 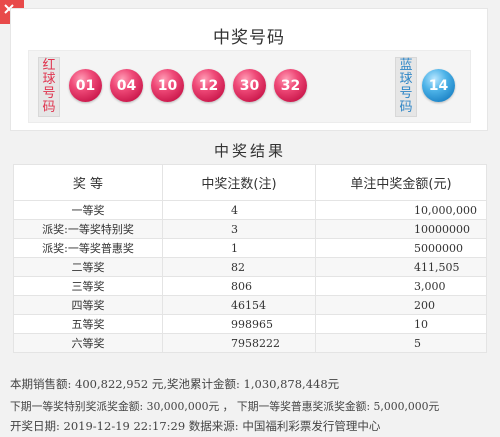 I want to click on prize-amount: 411,505, so click(x=401, y=267).